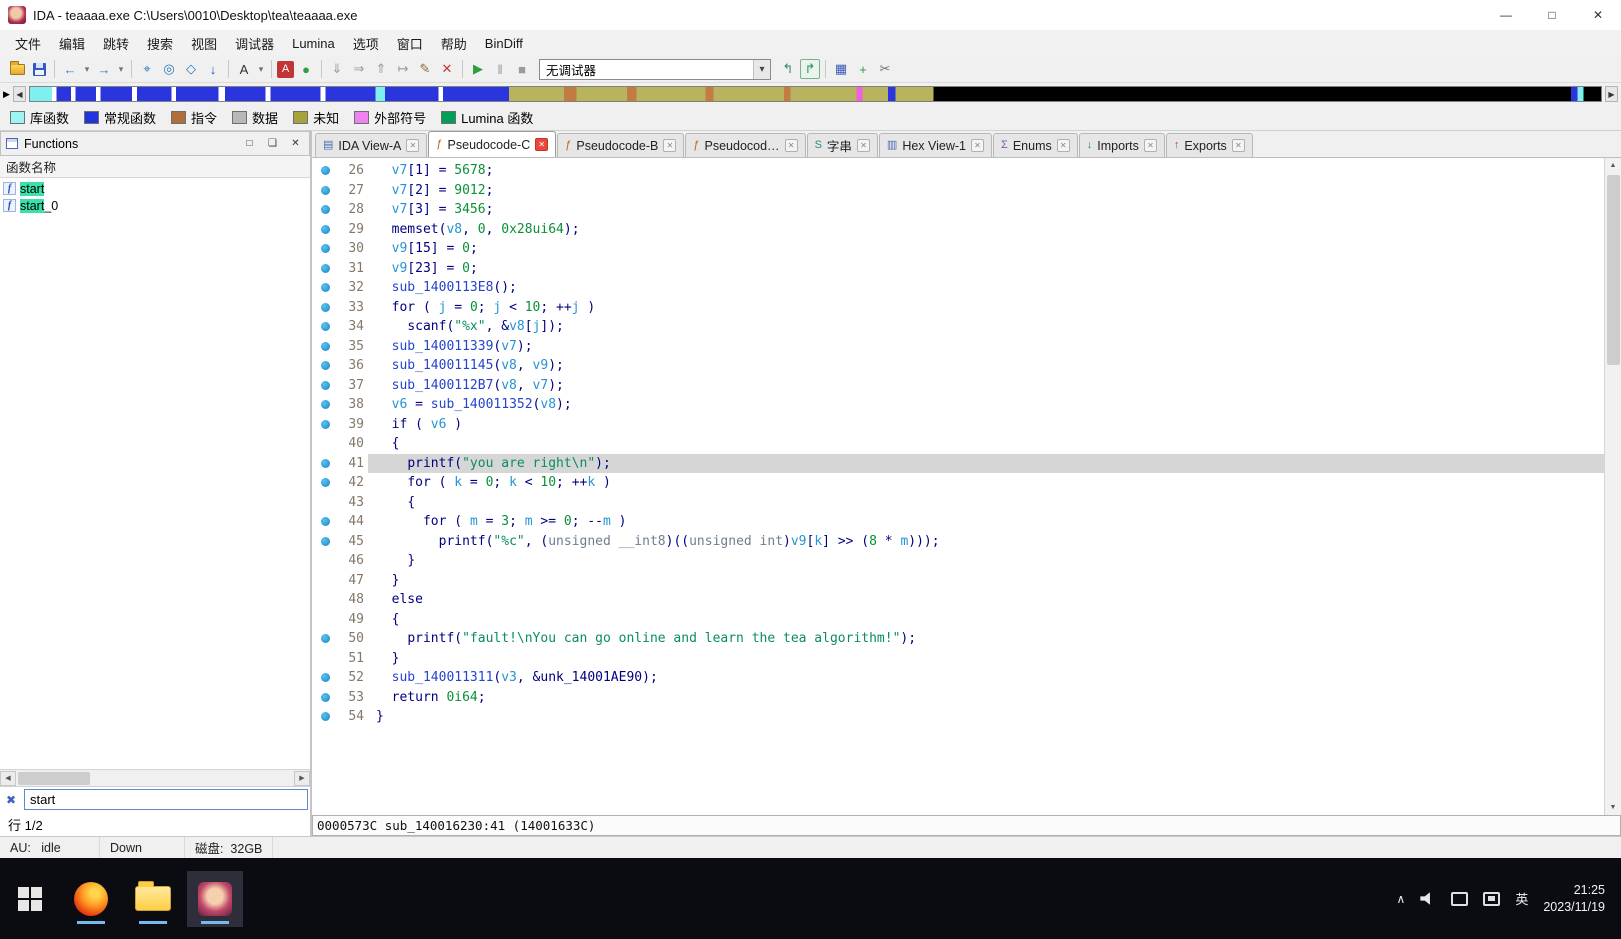 The image size is (1621, 939). Describe the element at coordinates (337, 69) in the screenshot. I see `step-into-icon: ⇓` at that location.